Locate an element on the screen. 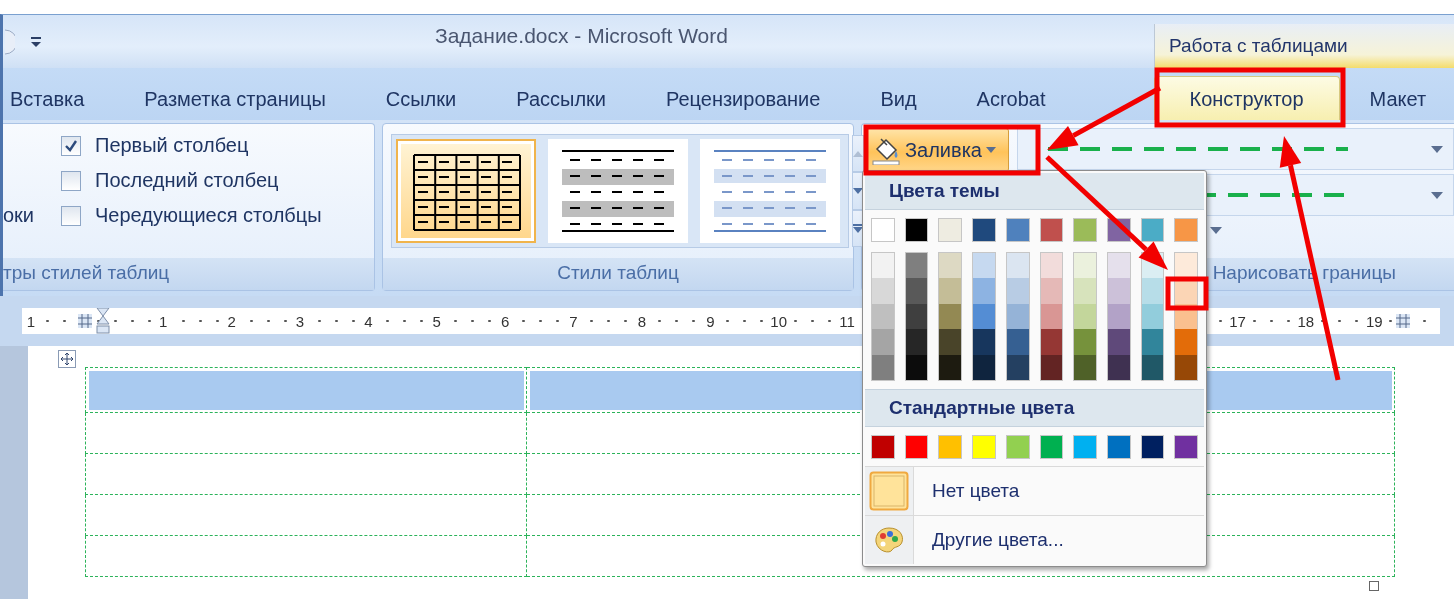  paint-bucket-icon is located at coordinates (886, 150).